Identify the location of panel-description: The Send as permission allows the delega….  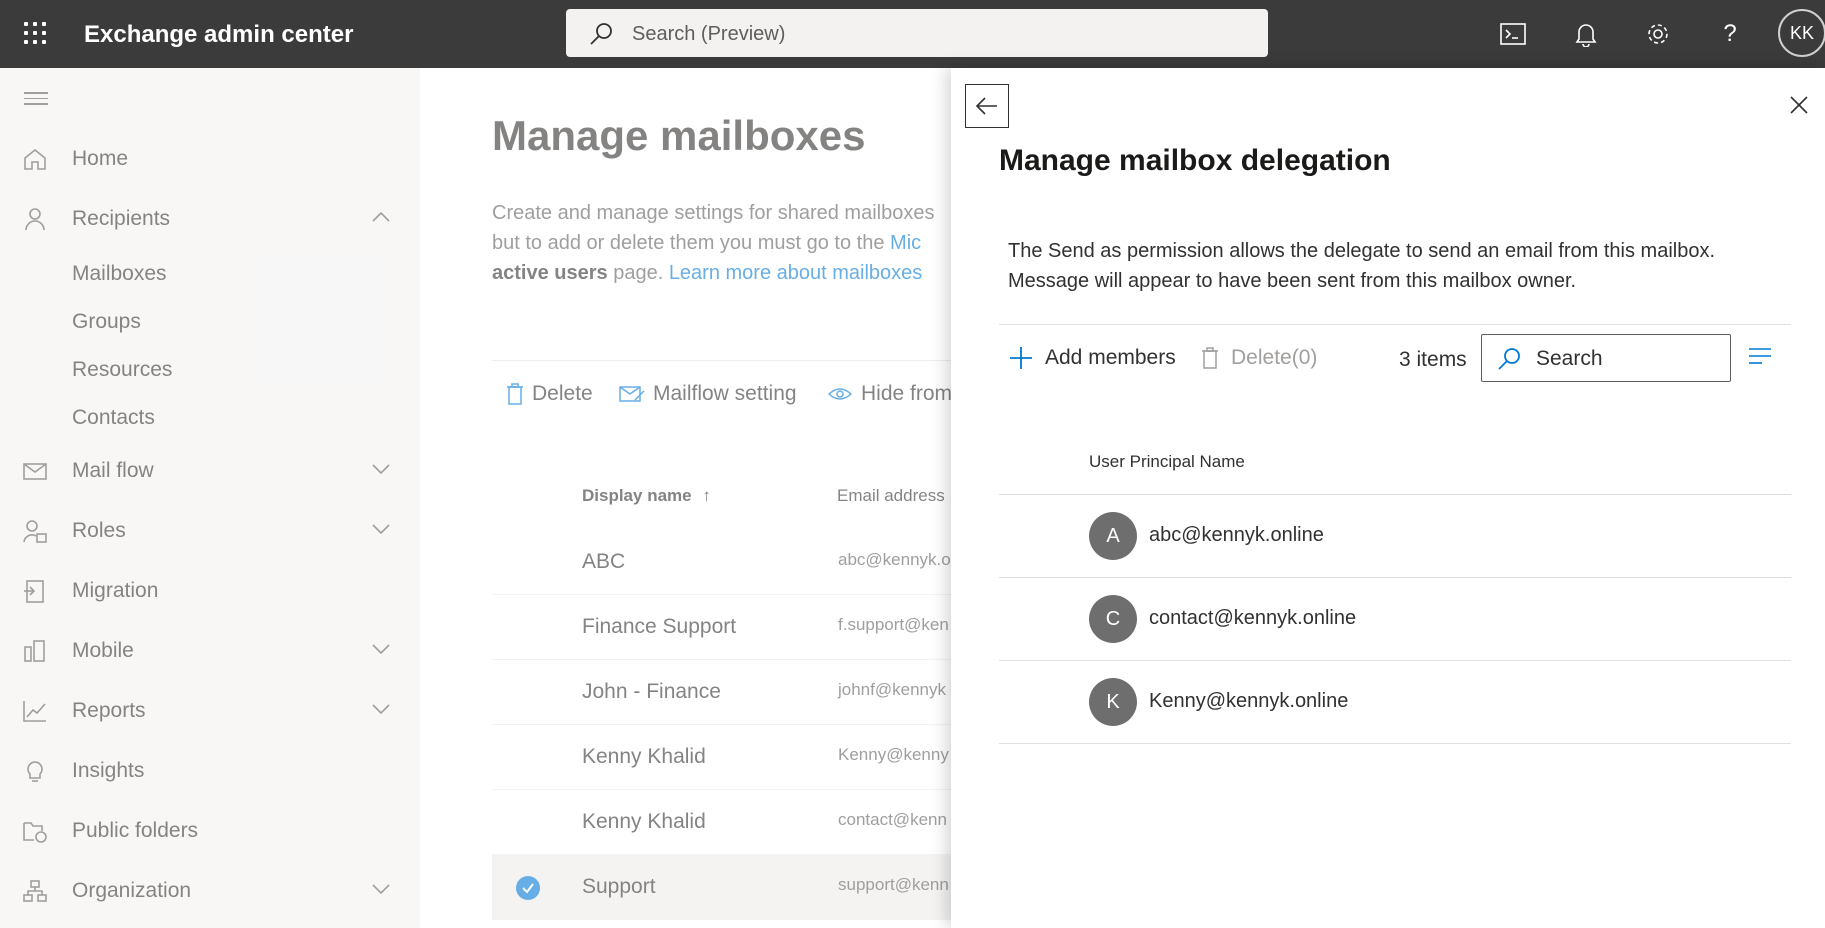
(1398, 266).